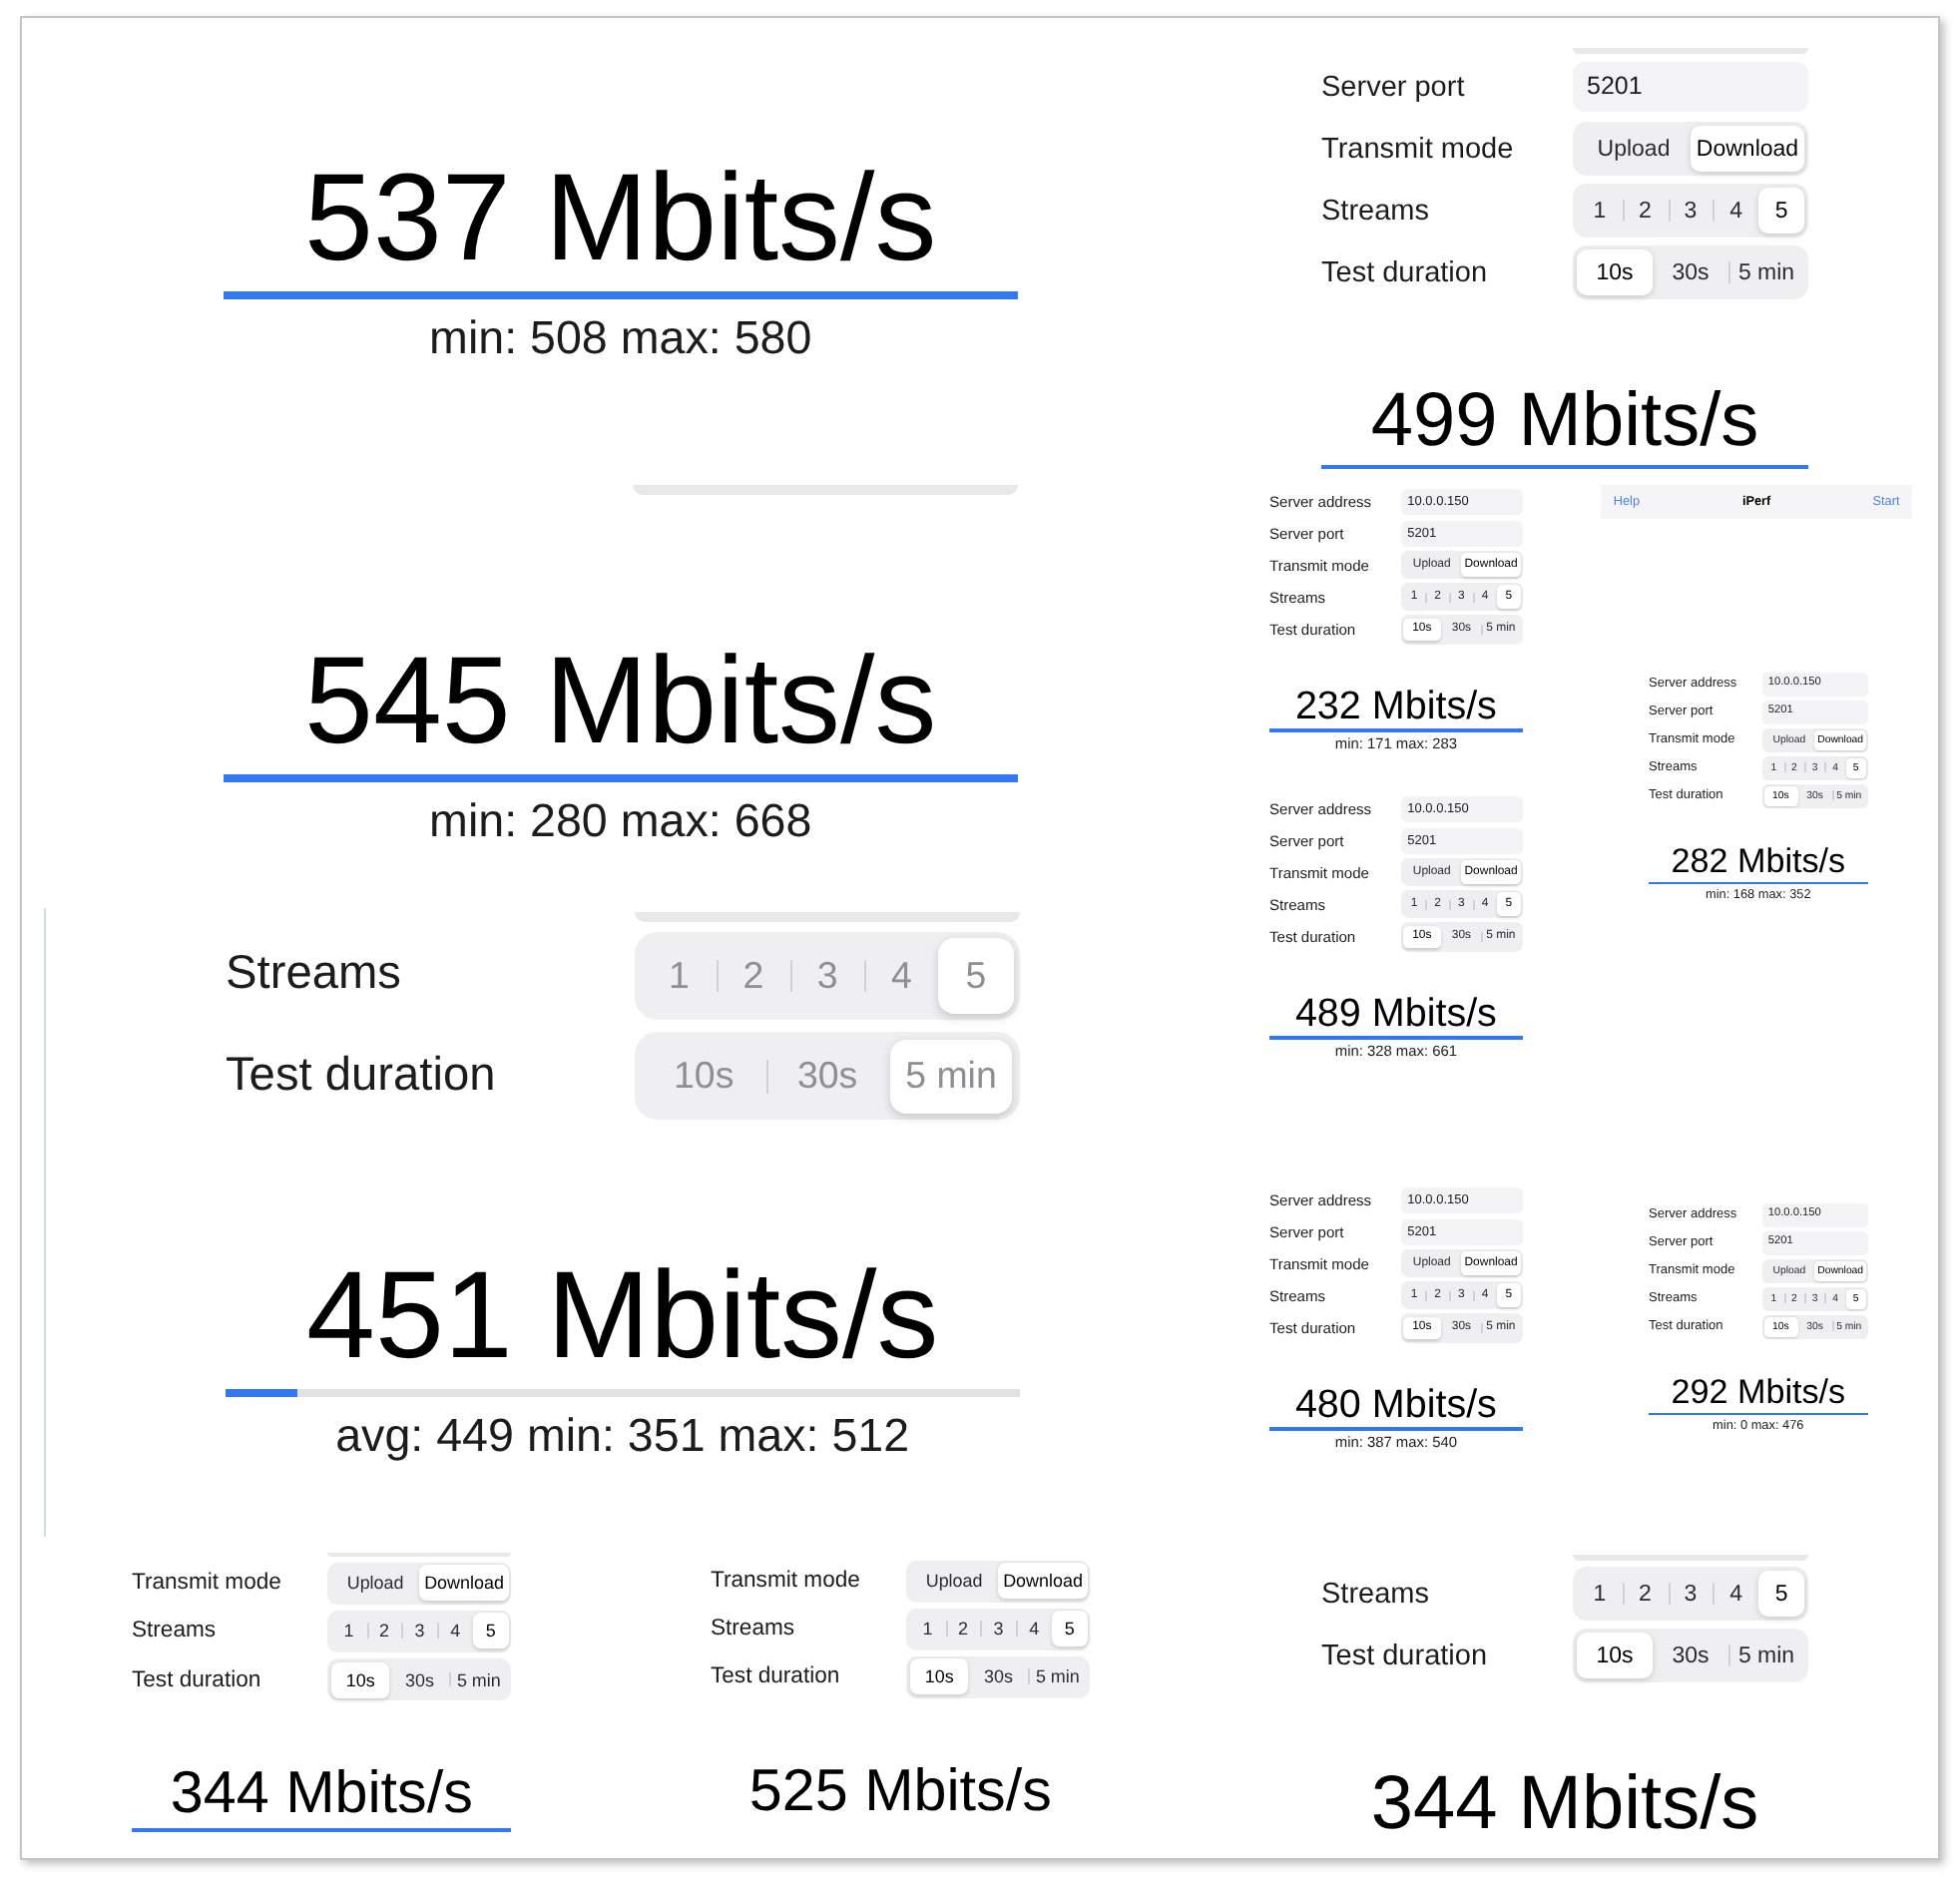  Describe the element at coordinates (1564, 420) in the screenshot. I see `speed-reading: 499 Mbits/s` at that location.